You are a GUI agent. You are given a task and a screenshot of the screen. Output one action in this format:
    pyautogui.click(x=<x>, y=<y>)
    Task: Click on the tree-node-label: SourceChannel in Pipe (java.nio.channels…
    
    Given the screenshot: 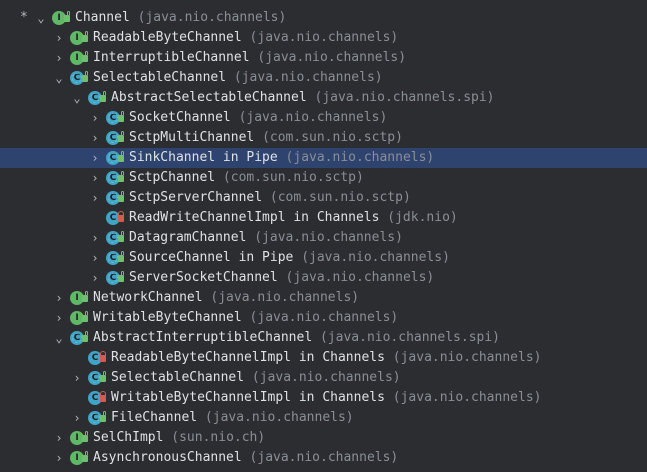 What is the action you would take?
    pyautogui.click(x=289, y=258)
    